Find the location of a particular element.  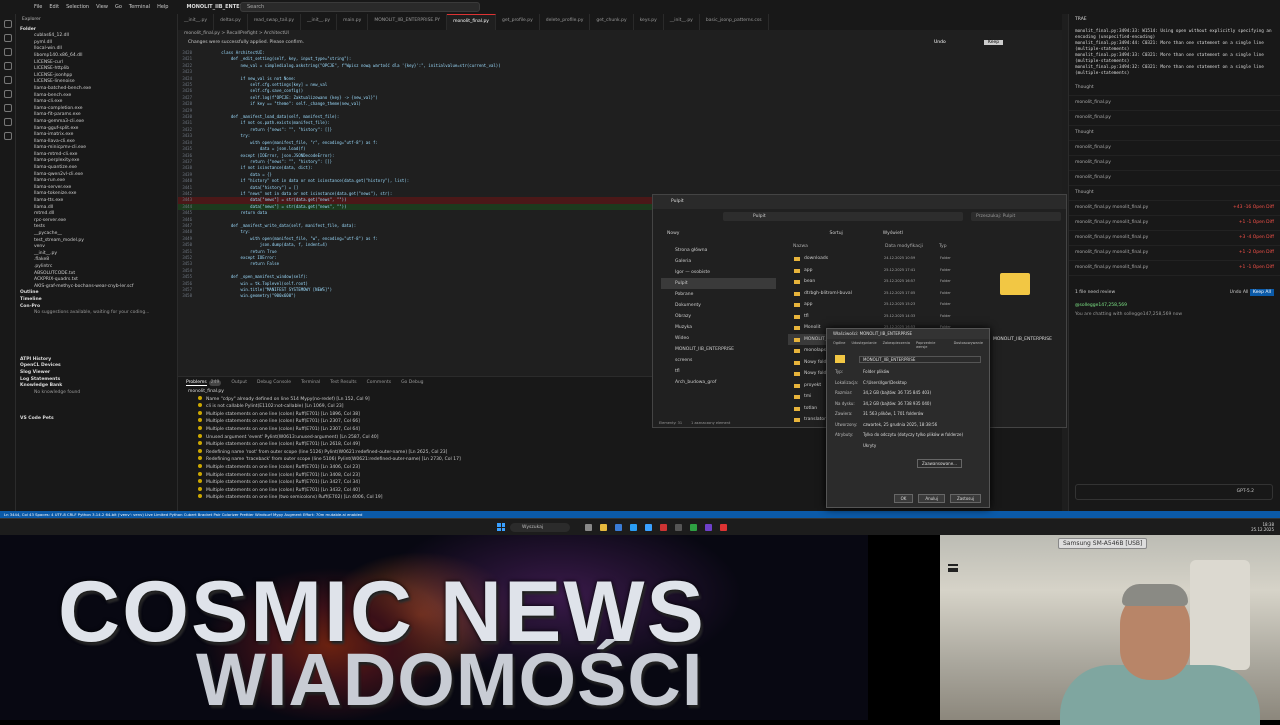

file-tree-item: mtmd.dll is located at coordinates (96, 214).